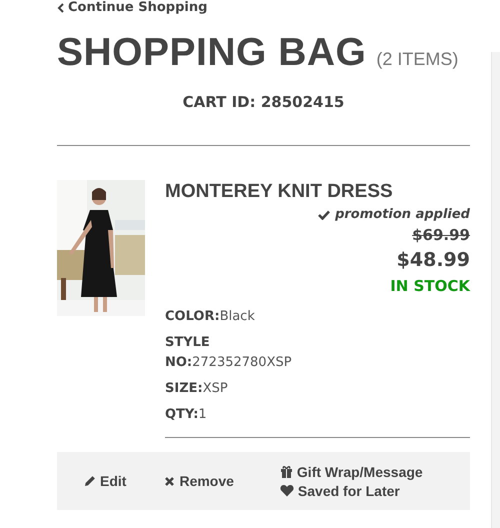 The width and height of the screenshot is (500, 528). Describe the element at coordinates (287, 490) in the screenshot. I see `heart-icon` at that location.